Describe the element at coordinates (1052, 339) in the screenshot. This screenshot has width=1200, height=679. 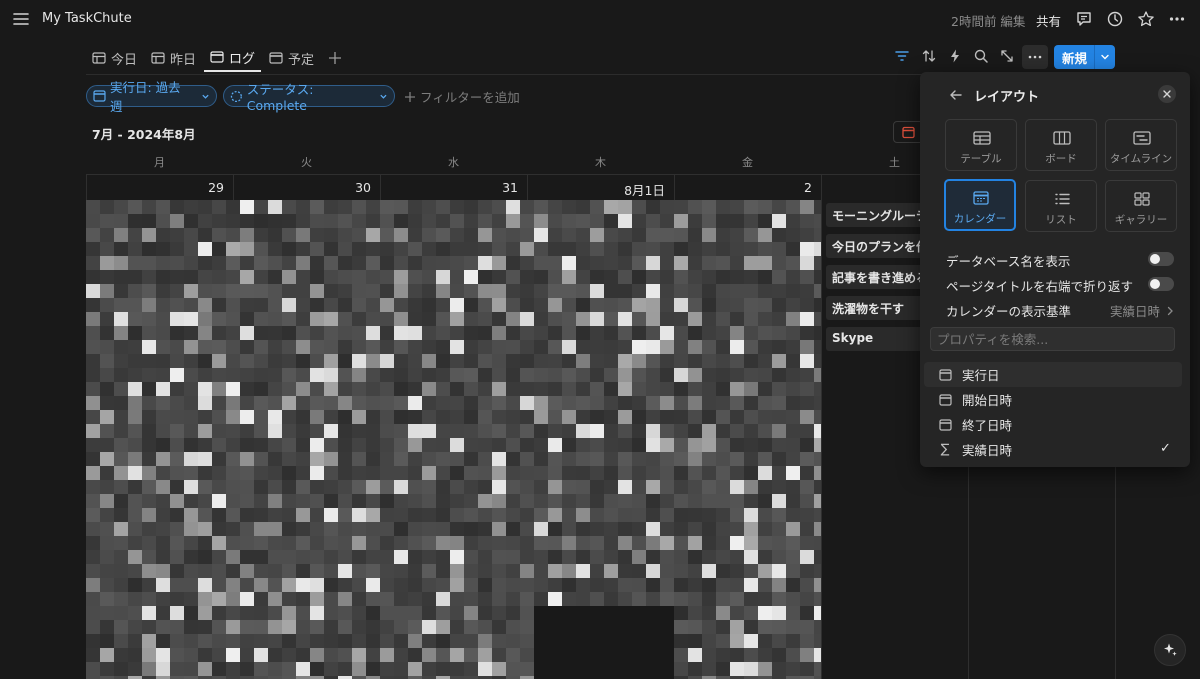
I see `property-search-input` at that location.